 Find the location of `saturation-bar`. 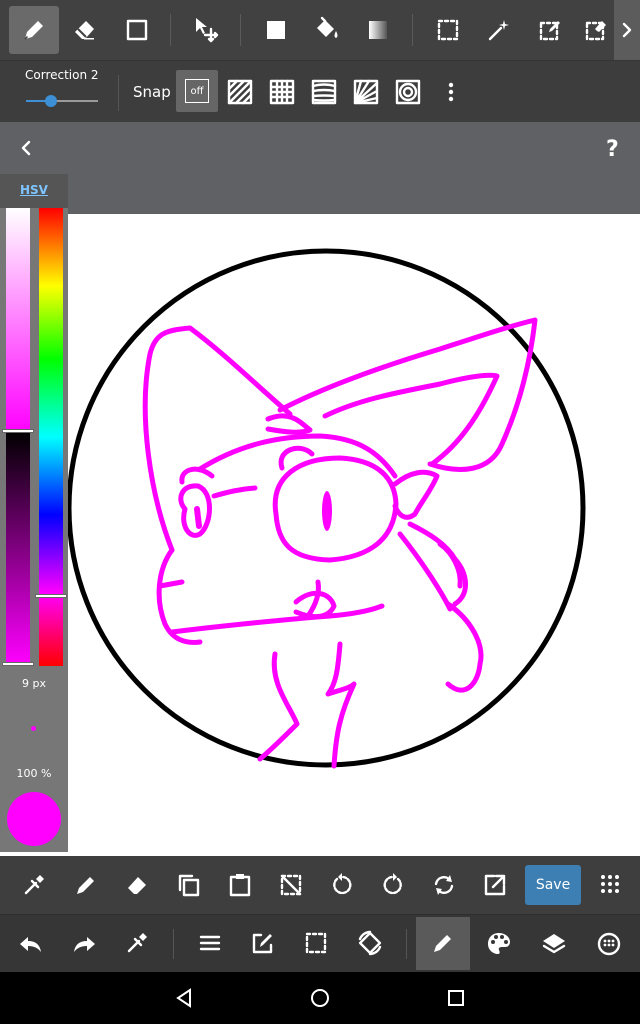

saturation-bar is located at coordinates (18, 320).